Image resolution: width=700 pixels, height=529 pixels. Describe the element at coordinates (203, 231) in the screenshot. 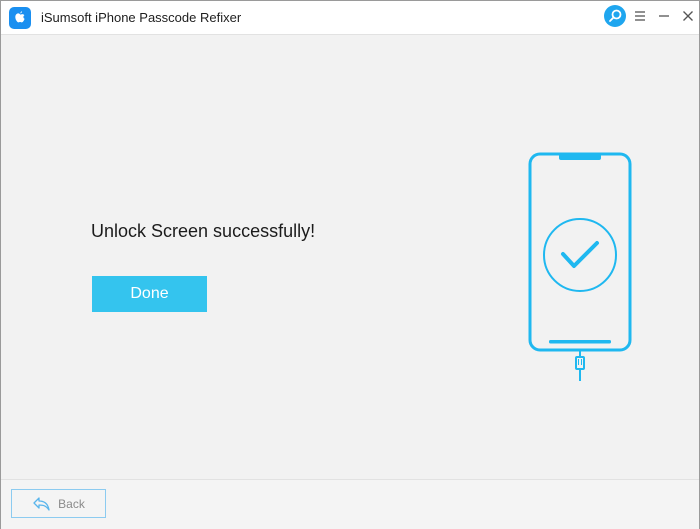

I see `success-message: Unlock Screen successfully!` at that location.